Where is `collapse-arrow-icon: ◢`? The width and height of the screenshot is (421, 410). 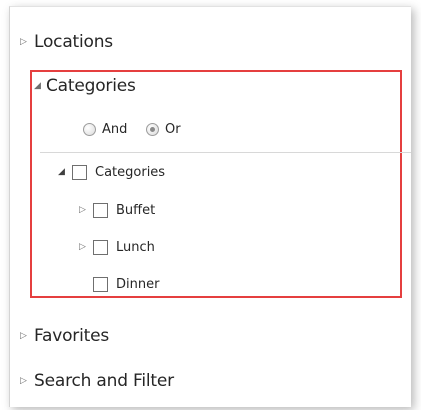 collapse-arrow-icon: ◢ is located at coordinates (65, 172).